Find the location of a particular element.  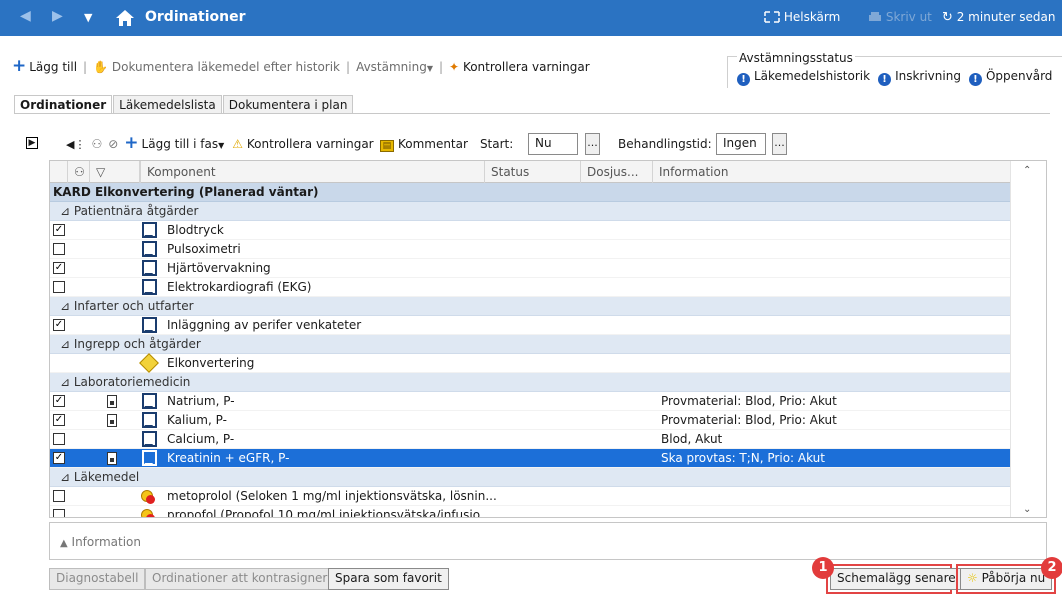

check-warnings-label: Kontrollera varningar is located at coordinates (310, 144).